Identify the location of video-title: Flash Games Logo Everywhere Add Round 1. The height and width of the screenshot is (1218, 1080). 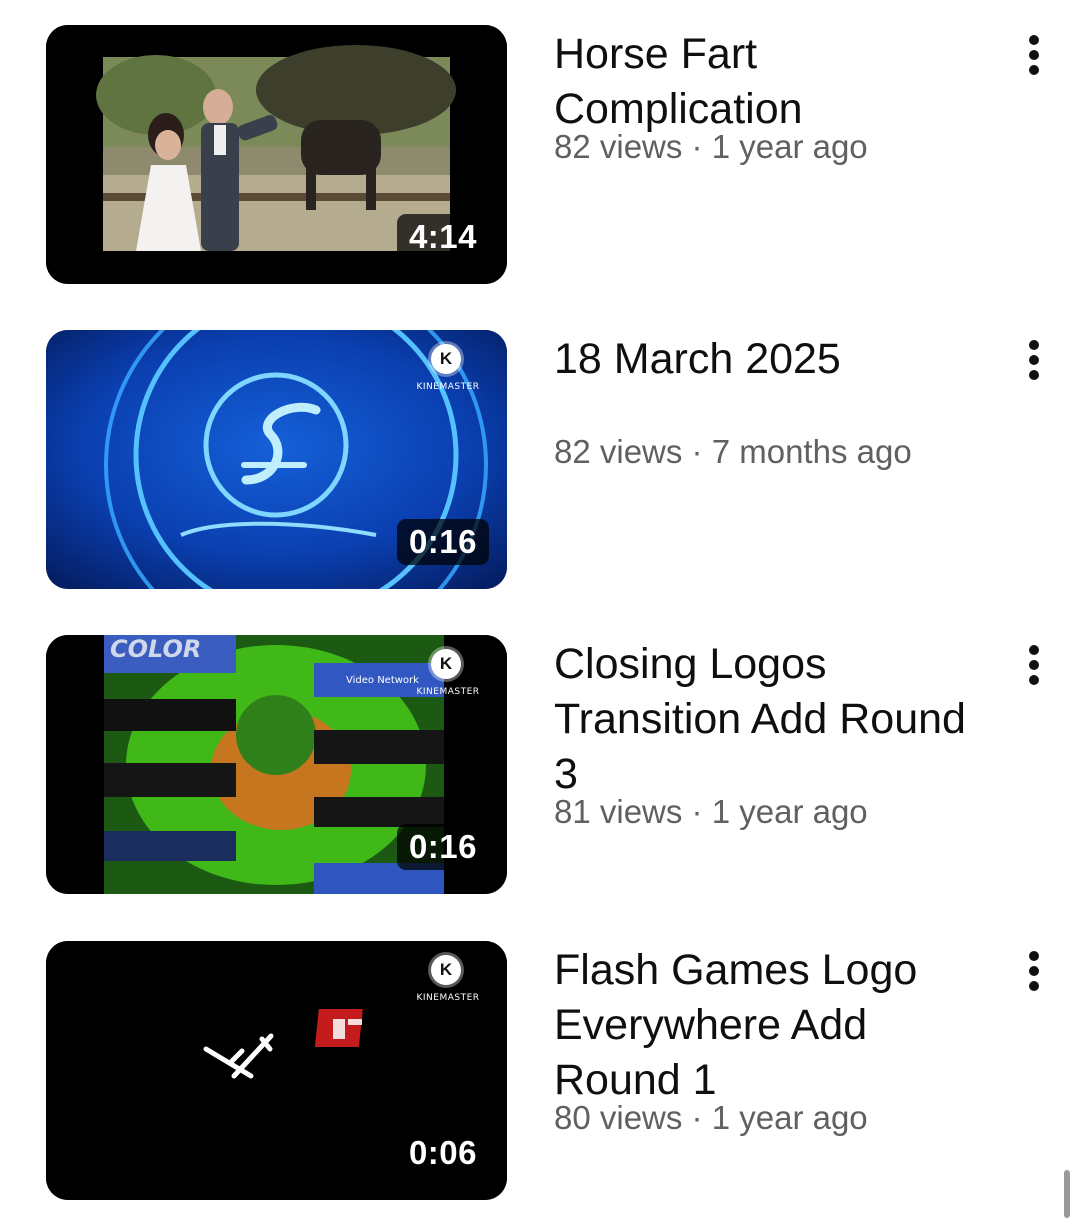
(774, 1025).